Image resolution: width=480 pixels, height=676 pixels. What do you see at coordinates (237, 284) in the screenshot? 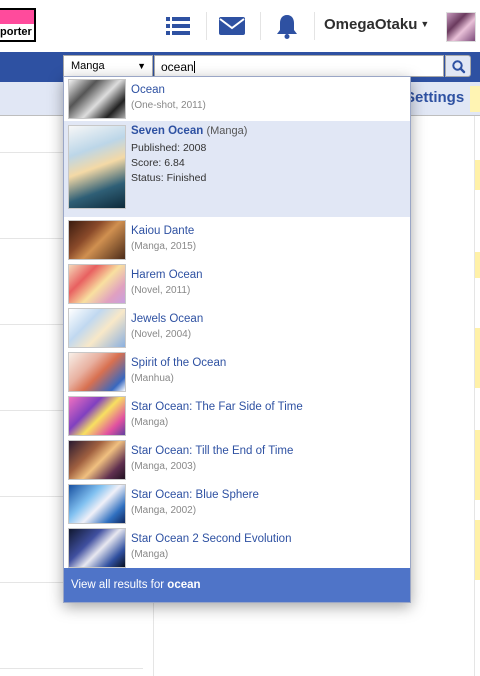
I see `suggestion-item: Harem Ocean (Novel, 2011)` at bounding box center [237, 284].